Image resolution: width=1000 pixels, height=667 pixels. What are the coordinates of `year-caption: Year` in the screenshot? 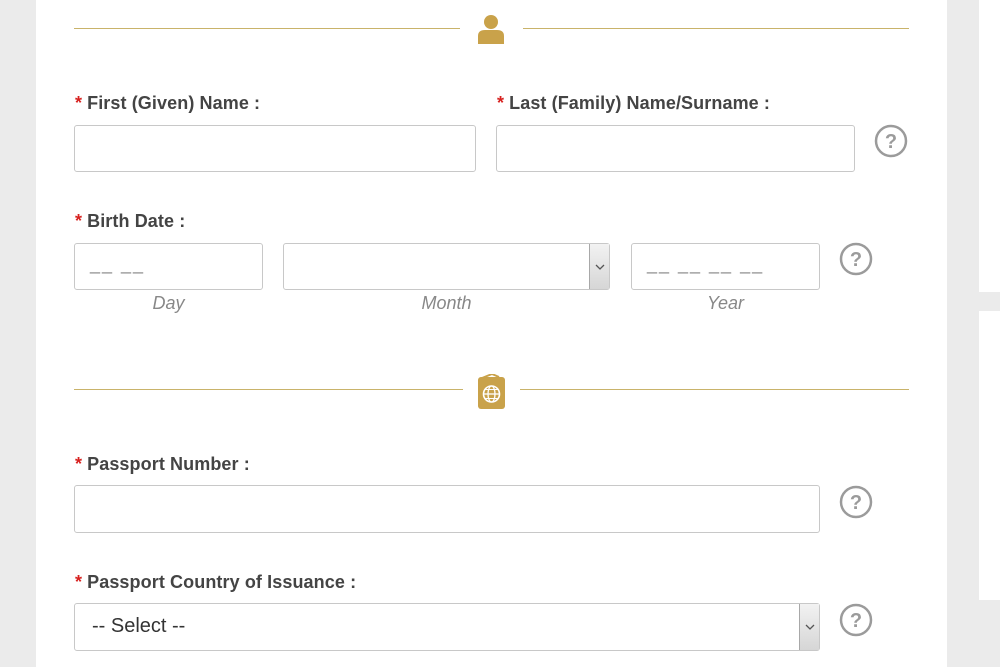 It's located at (725, 303).